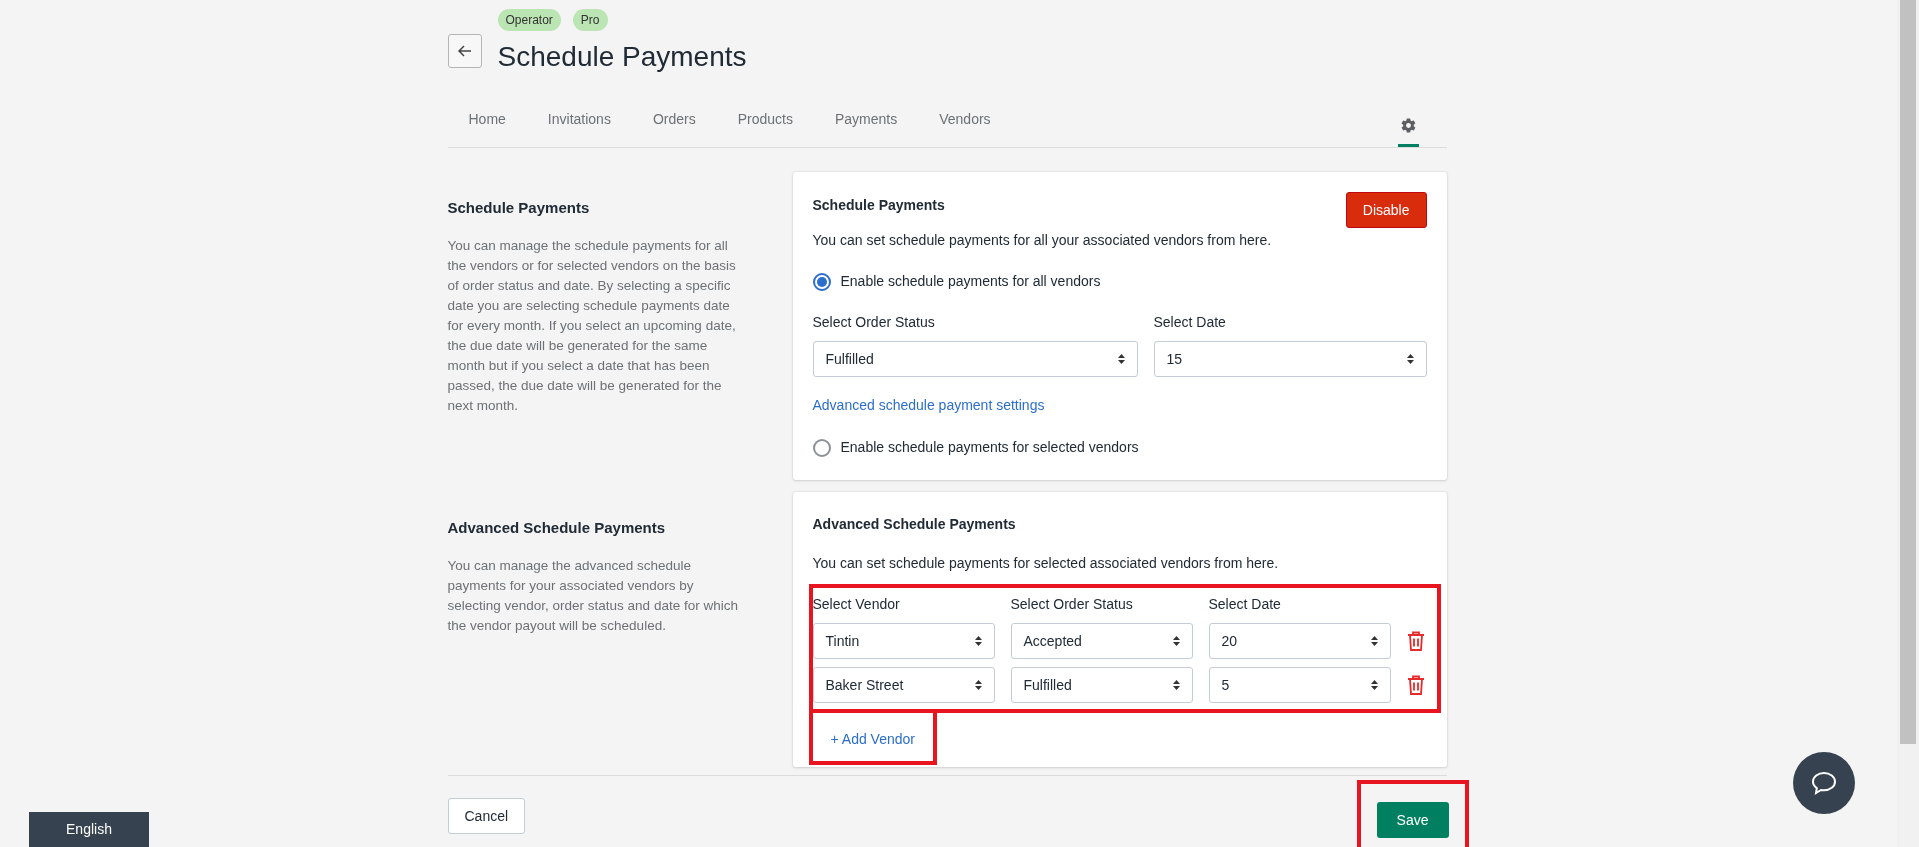 The height and width of the screenshot is (847, 1919). What do you see at coordinates (592, 325) in the screenshot?
I see `section-description: You can manage the schedule payments for all the vendors or for selected vendors on the basis of order status and date. By selecting a specific date you are selecting schedule payments date for every month. If you select an upcoming date, the due date will be generated for the same month but if you select a date that has been passed, the due date will be generated for the next month.` at bounding box center [592, 325].